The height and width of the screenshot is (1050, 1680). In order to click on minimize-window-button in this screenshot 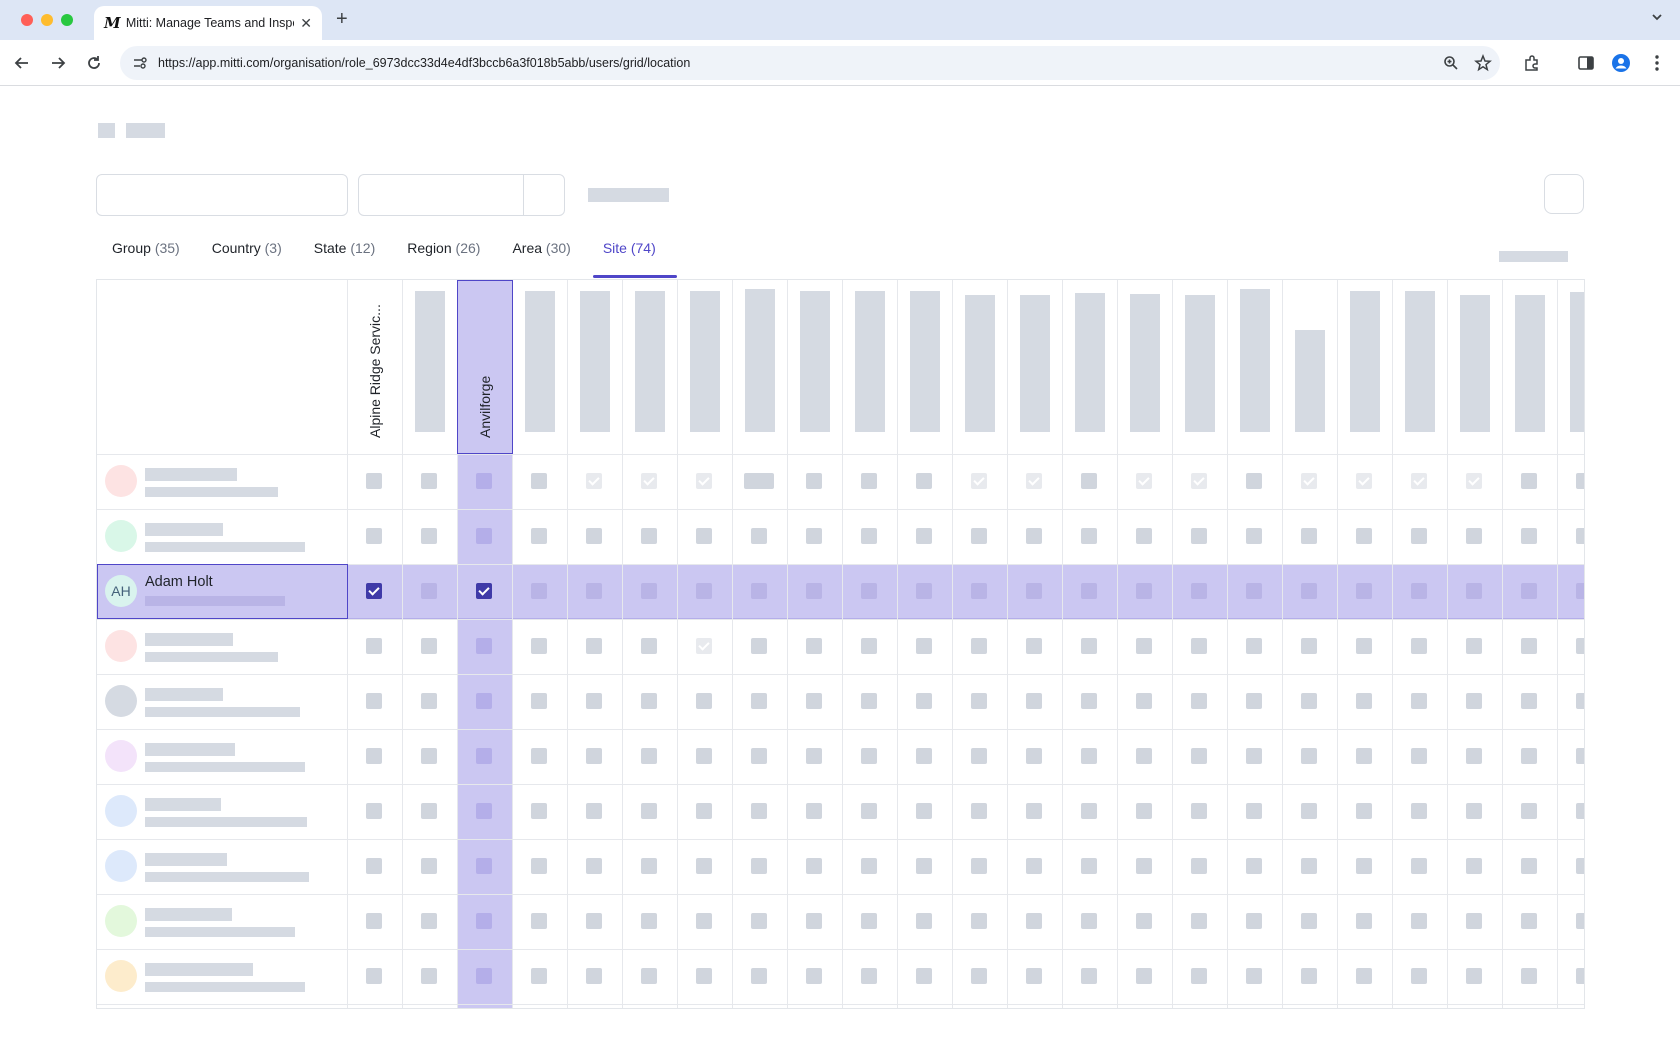, I will do `click(47, 20)`.